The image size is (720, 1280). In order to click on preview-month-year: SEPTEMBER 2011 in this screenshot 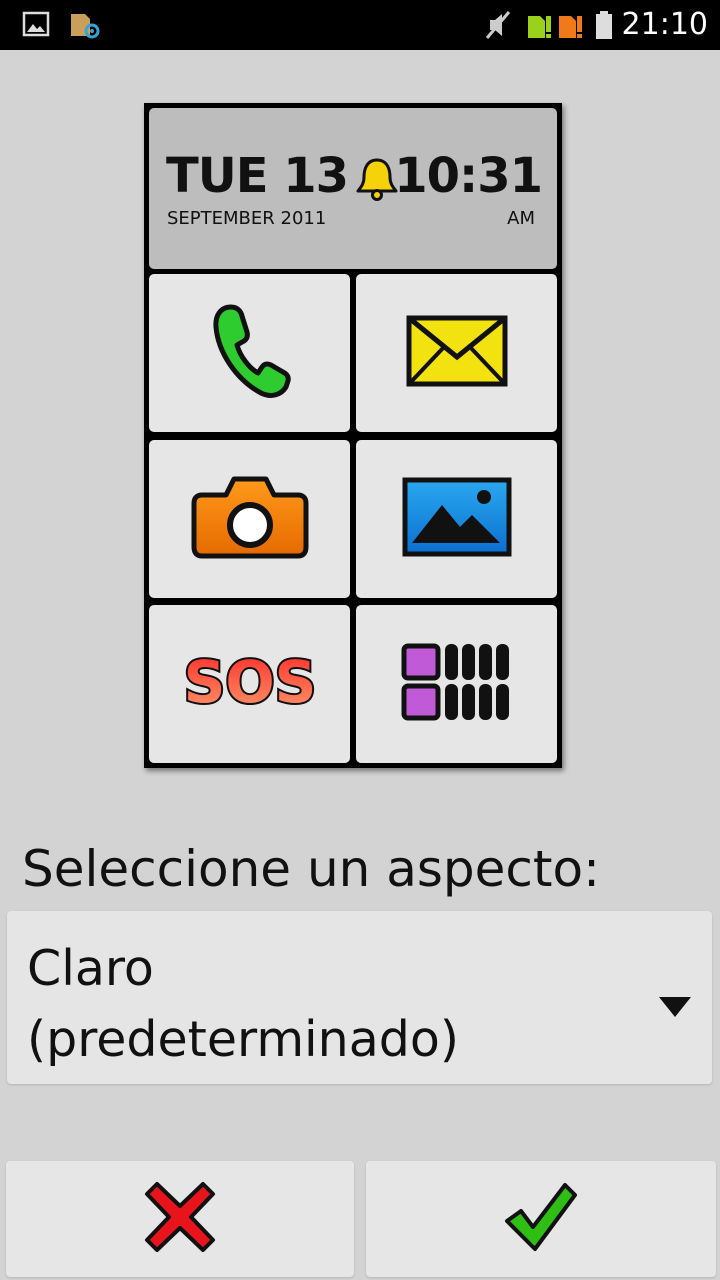, I will do `click(247, 218)`.